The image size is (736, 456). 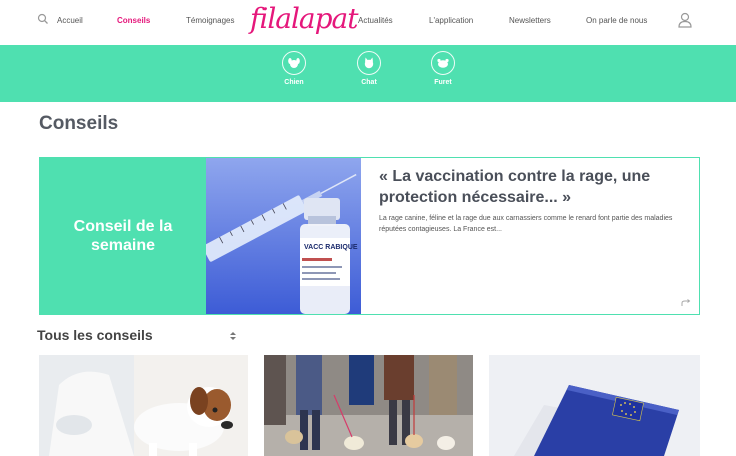 I want to click on ferret-icon, so click(x=443, y=63).